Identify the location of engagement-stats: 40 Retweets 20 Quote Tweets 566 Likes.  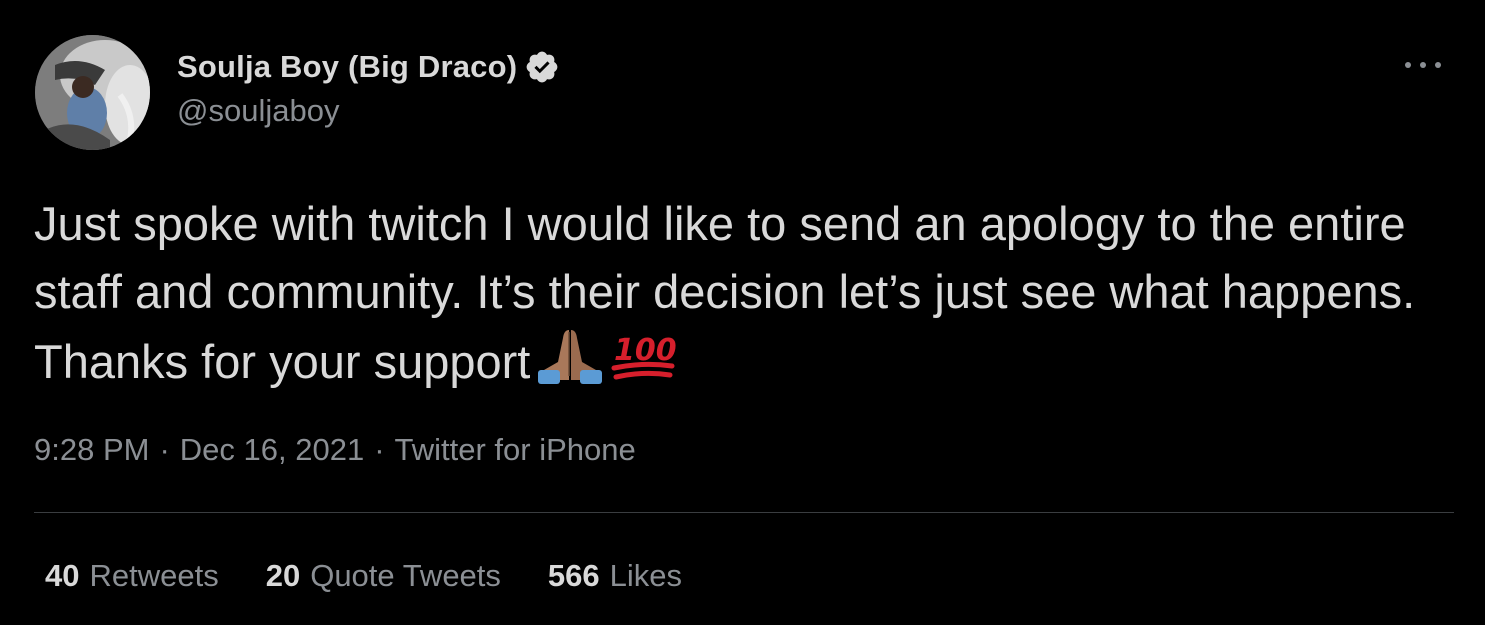
(387, 576).